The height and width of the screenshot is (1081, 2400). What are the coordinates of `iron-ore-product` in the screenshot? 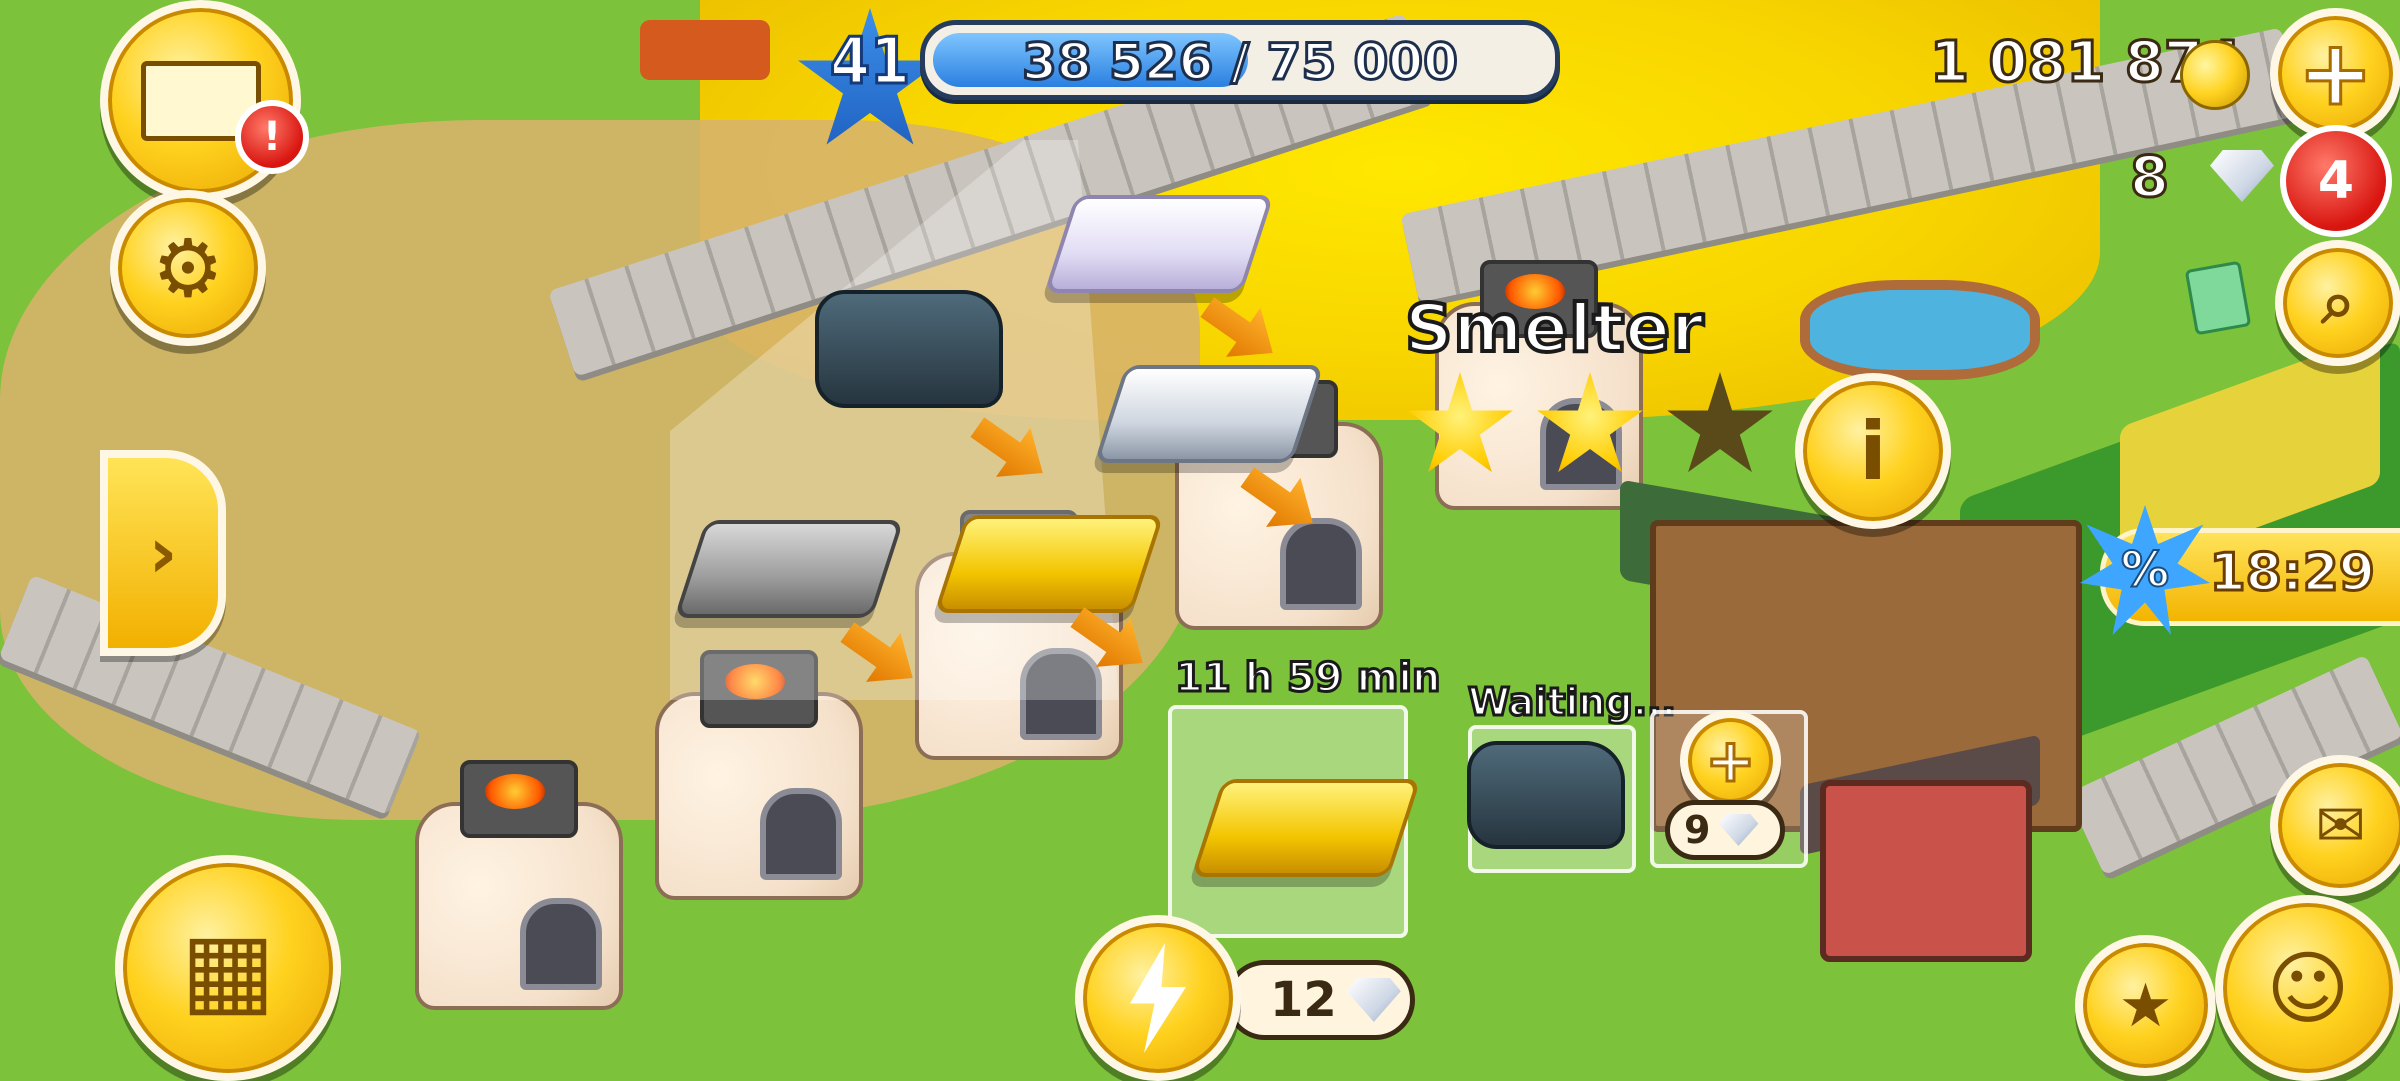 It's located at (909, 349).